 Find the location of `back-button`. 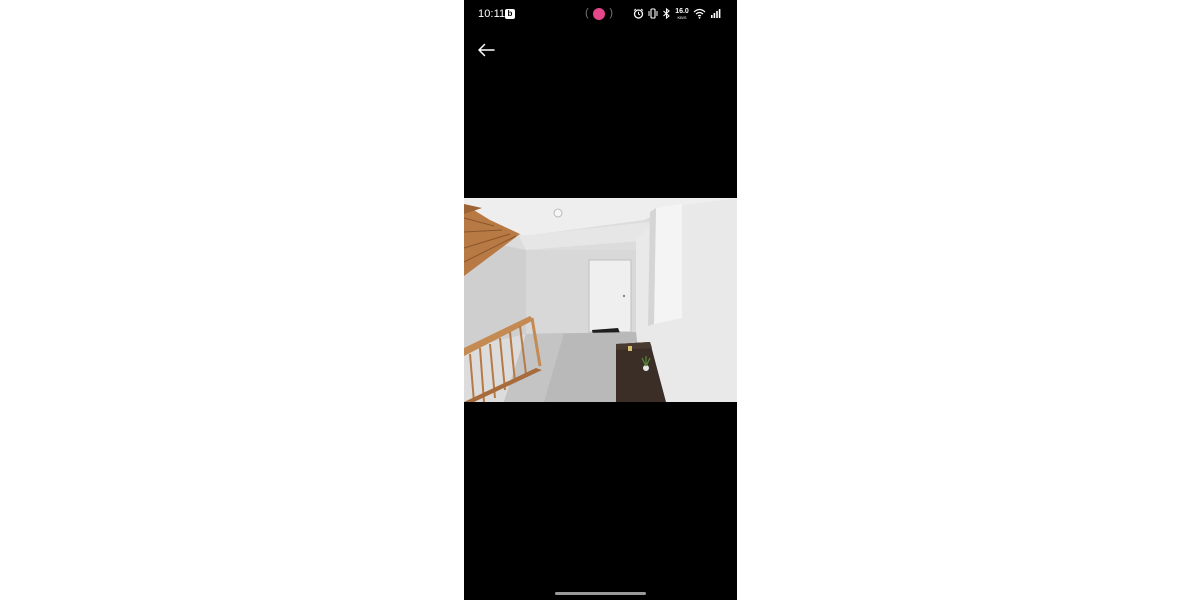

back-button is located at coordinates (486, 50).